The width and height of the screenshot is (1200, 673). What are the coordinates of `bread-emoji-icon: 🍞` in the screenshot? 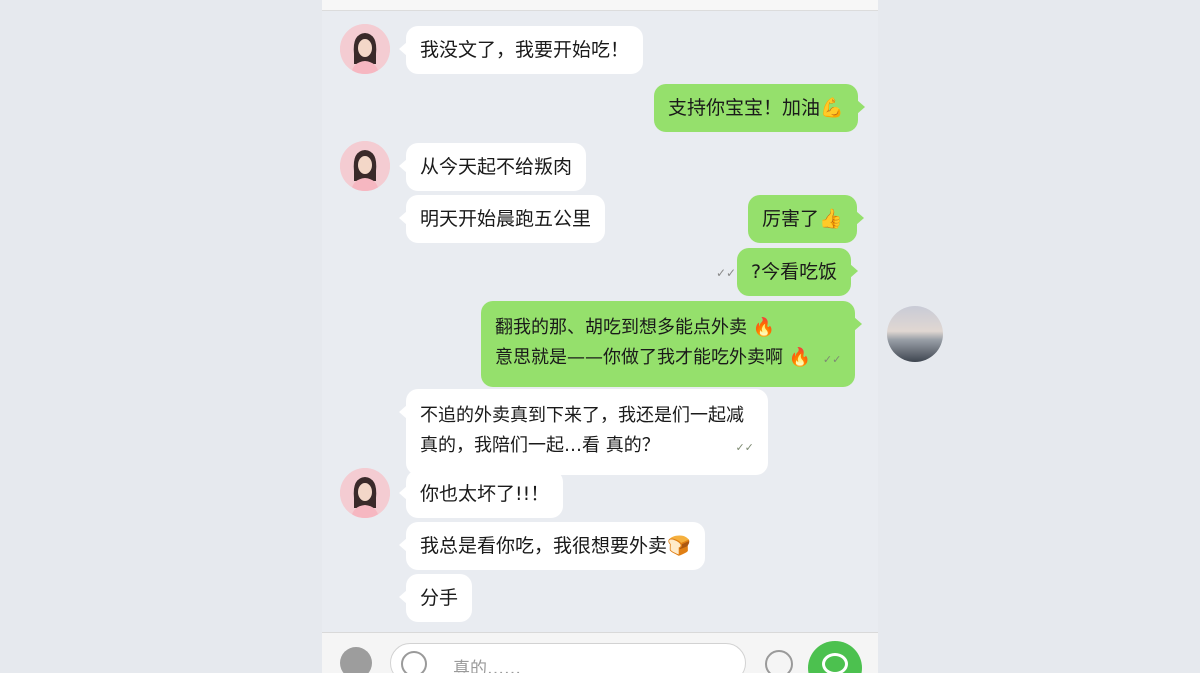 It's located at (679, 546).